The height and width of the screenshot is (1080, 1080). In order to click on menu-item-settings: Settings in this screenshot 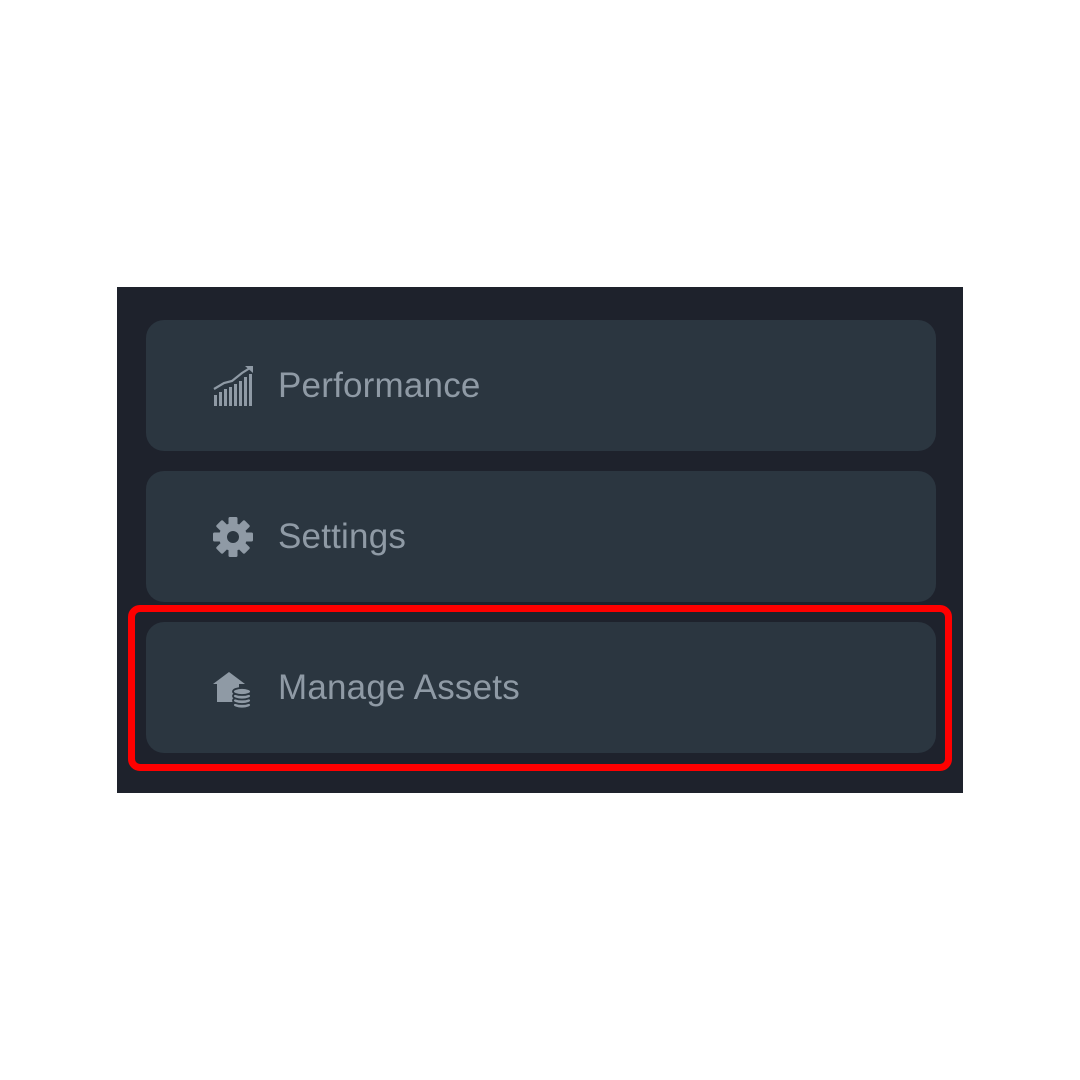, I will do `click(541, 536)`.